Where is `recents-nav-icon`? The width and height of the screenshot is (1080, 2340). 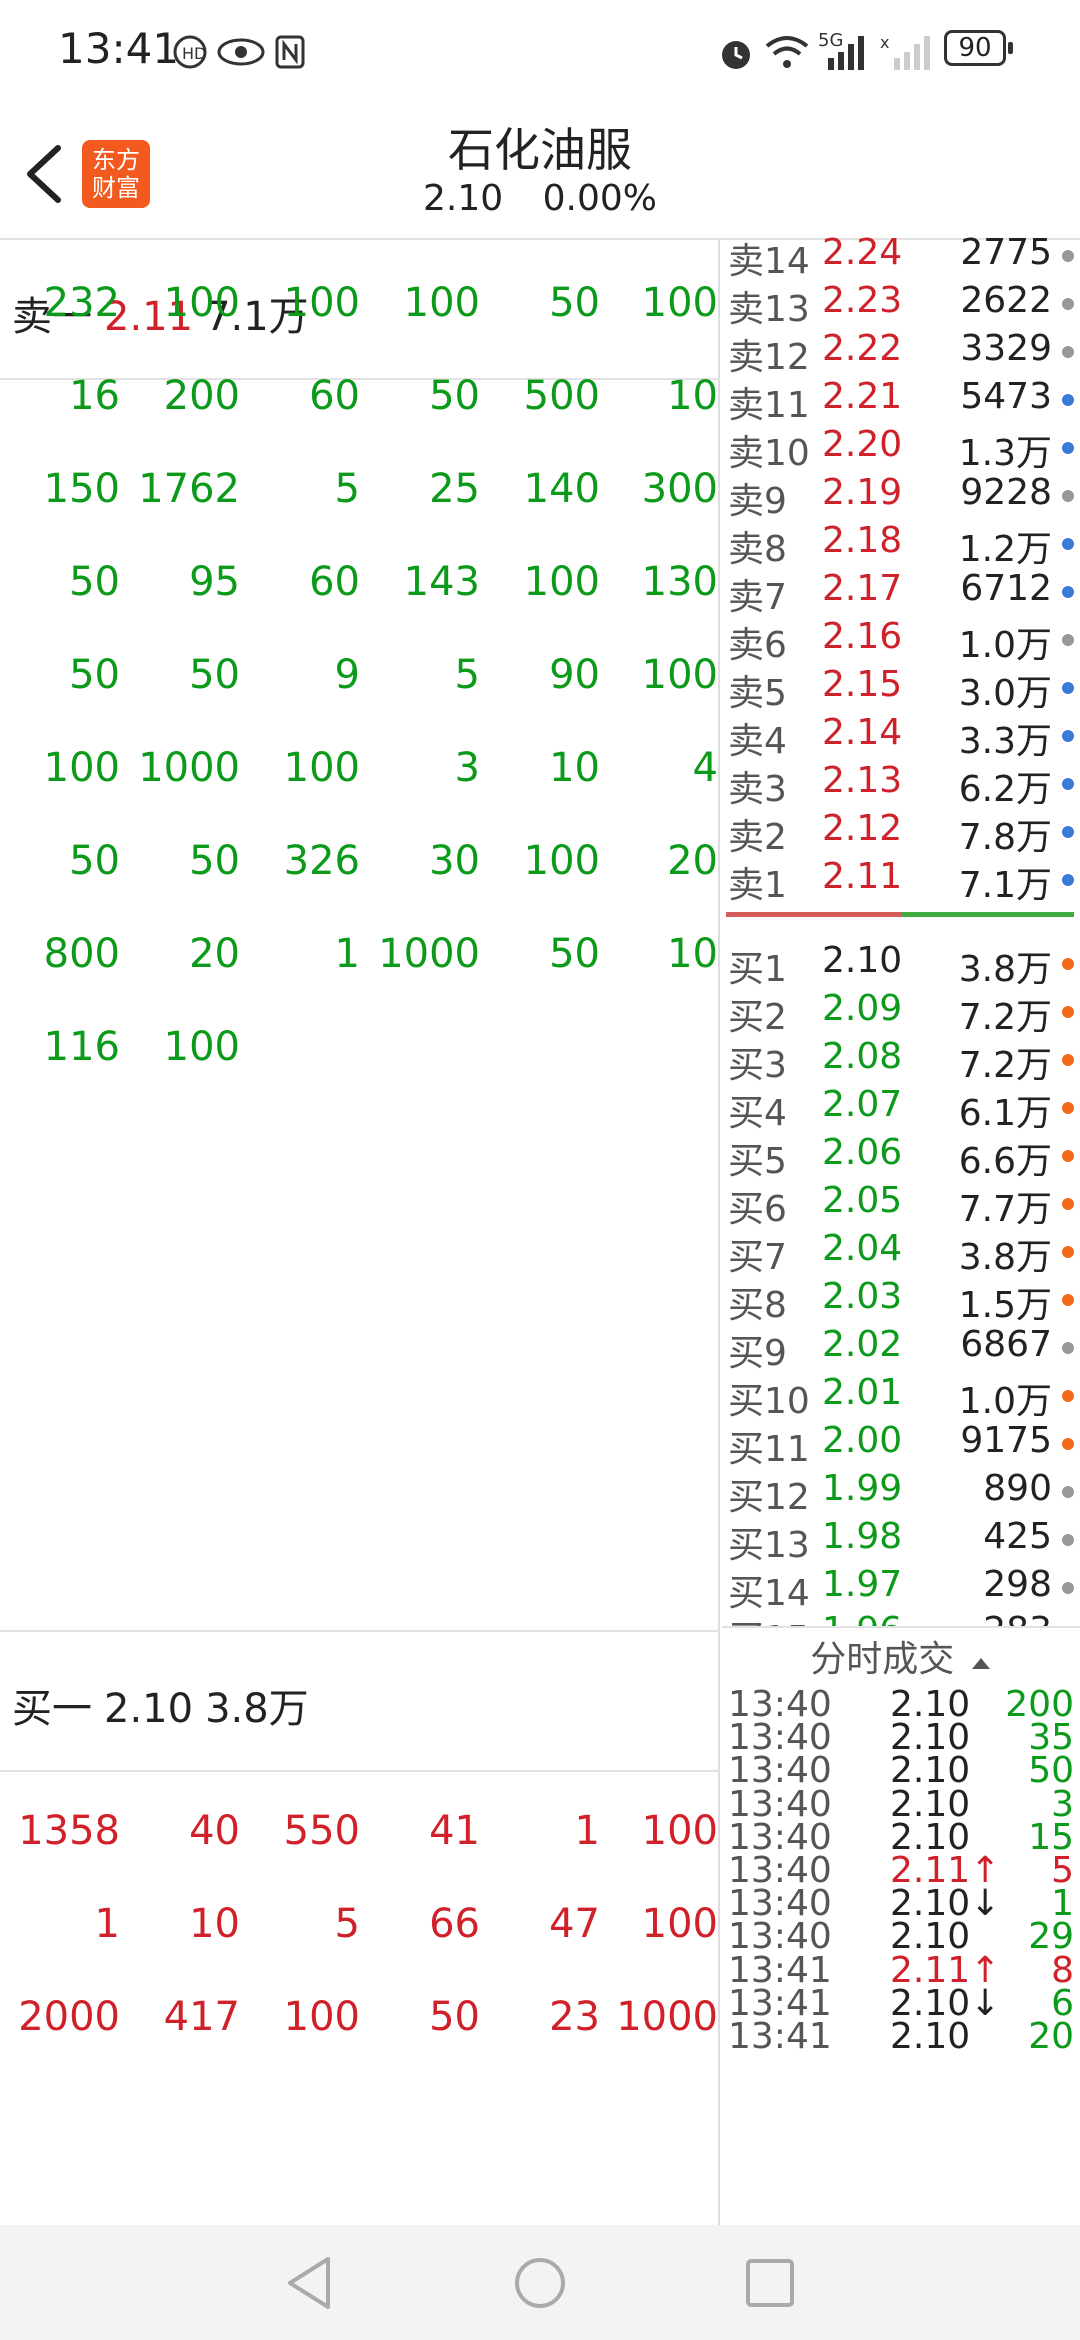 recents-nav-icon is located at coordinates (770, 2283).